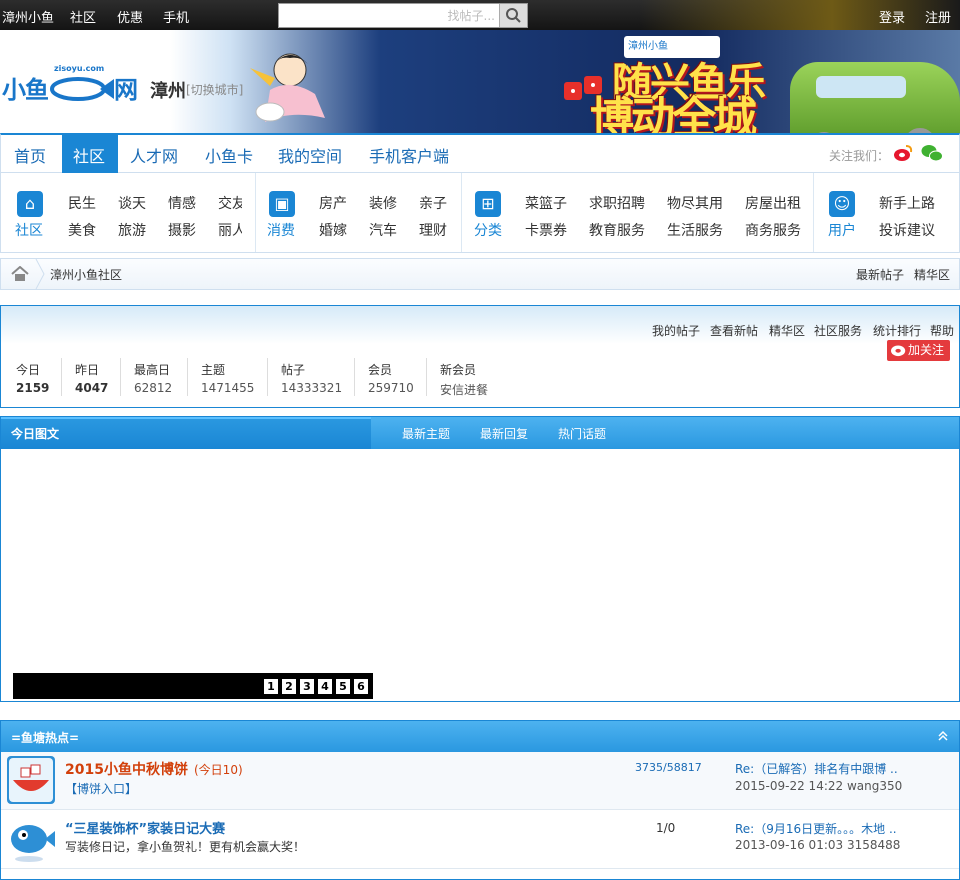 This screenshot has width=960, height=880. Describe the element at coordinates (82, 89) in the screenshot. I see `fish-logo-icon` at that location.